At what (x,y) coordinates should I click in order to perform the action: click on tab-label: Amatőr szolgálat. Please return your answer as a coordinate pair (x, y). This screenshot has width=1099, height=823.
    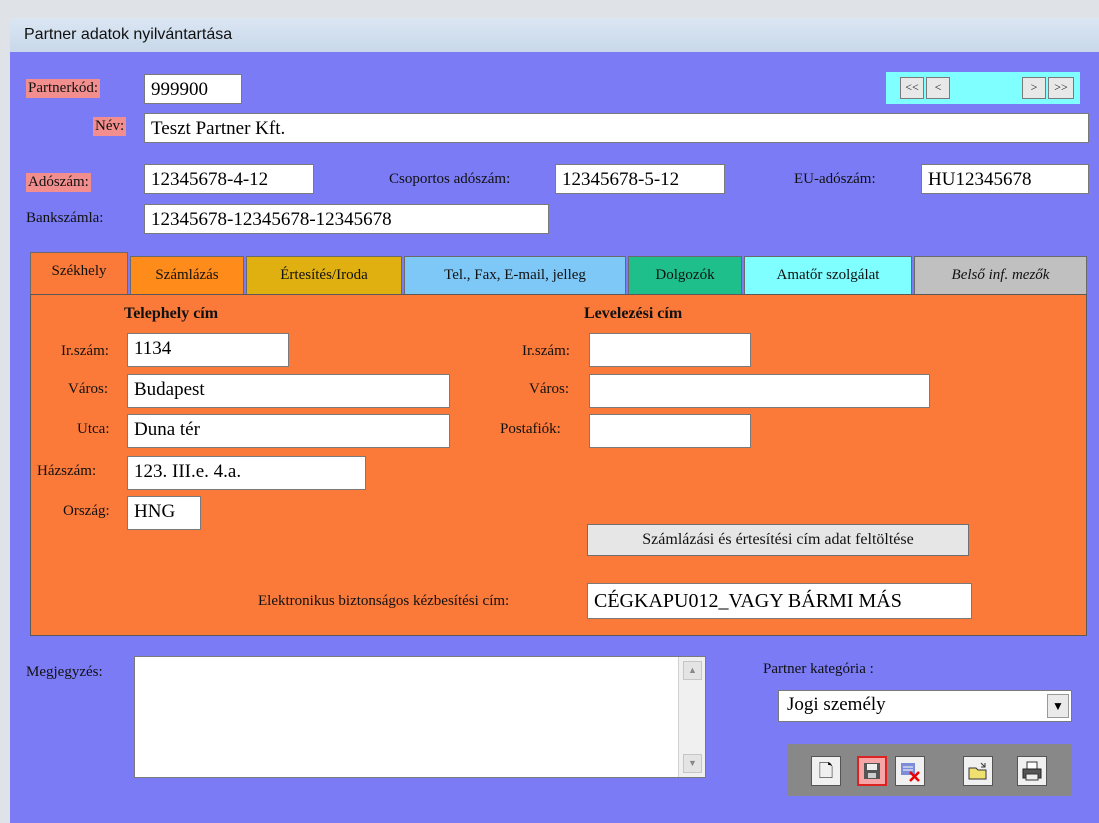
    Looking at the image, I should click on (828, 275).